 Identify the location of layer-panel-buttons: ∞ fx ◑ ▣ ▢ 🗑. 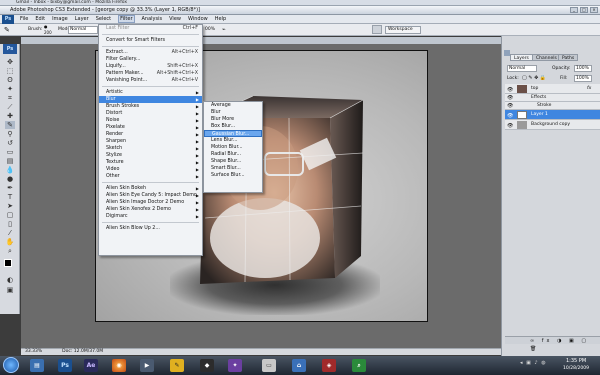
(552, 344).